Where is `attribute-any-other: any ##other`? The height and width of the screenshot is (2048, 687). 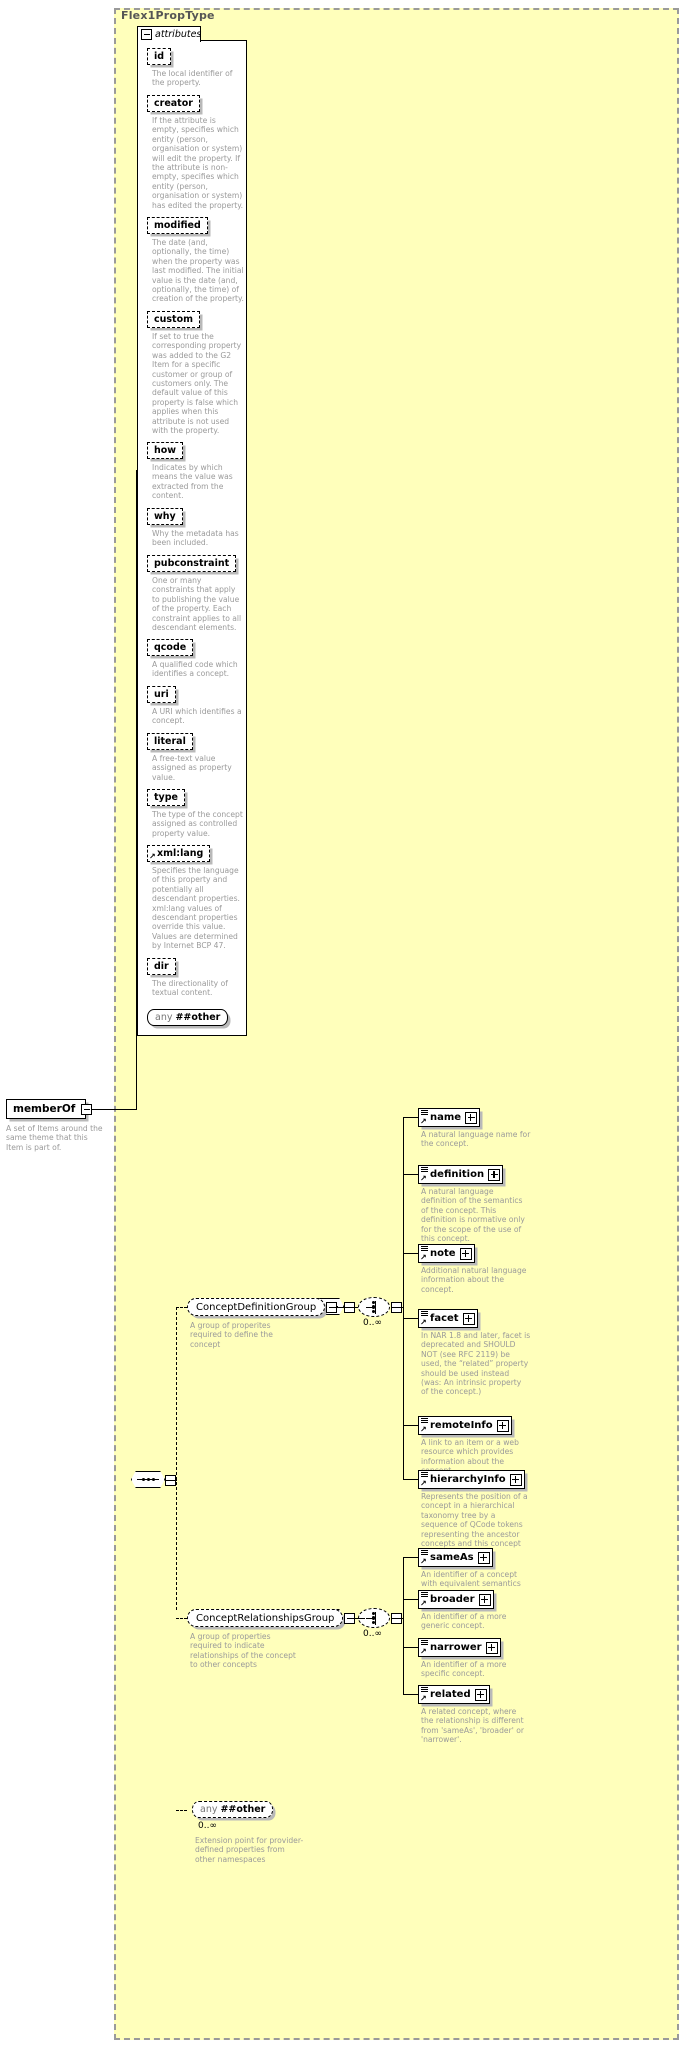
attribute-any-other: any ##other is located at coordinates (188, 1017).